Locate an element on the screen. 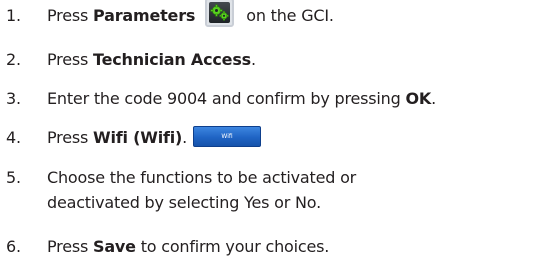 The image size is (543, 262). step-text: Press Technician Access. is located at coordinates (151, 59).